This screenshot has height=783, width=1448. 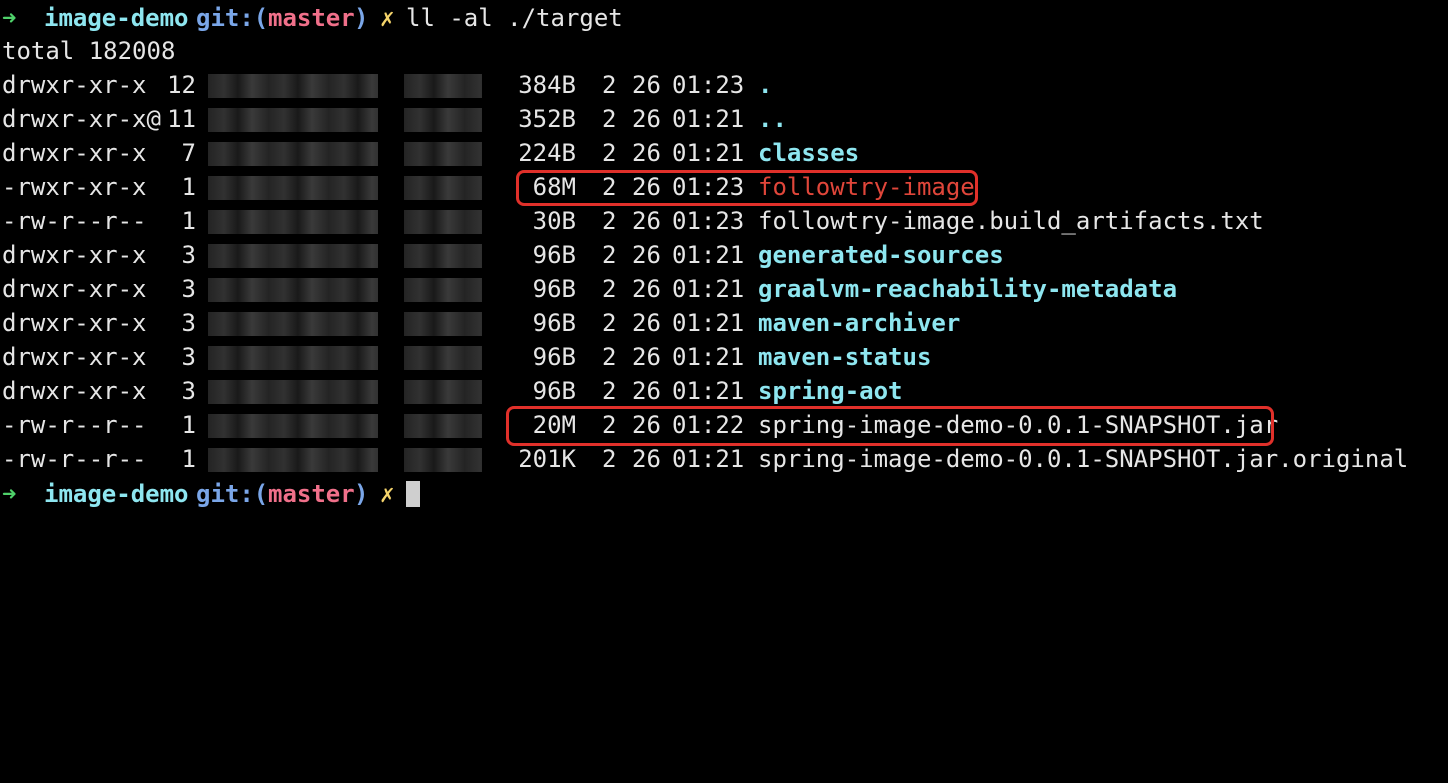 I want to click on file-permissions: drwxr-xr-x@, so click(x=81, y=119).